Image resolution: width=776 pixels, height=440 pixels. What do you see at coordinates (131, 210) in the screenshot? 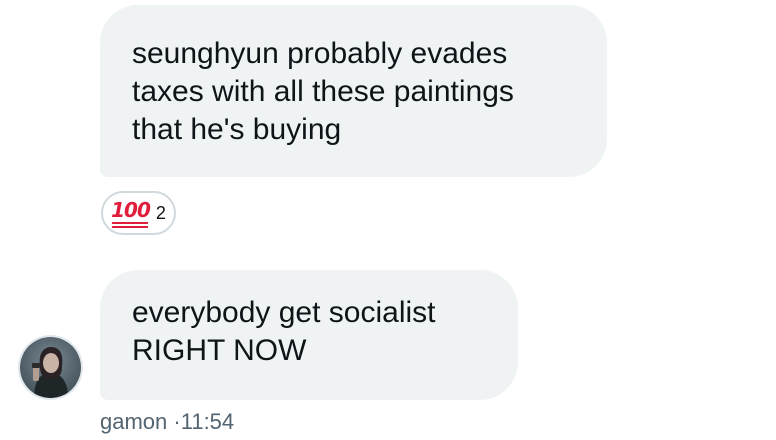
I see `hundred-points-digits: 100` at bounding box center [131, 210].